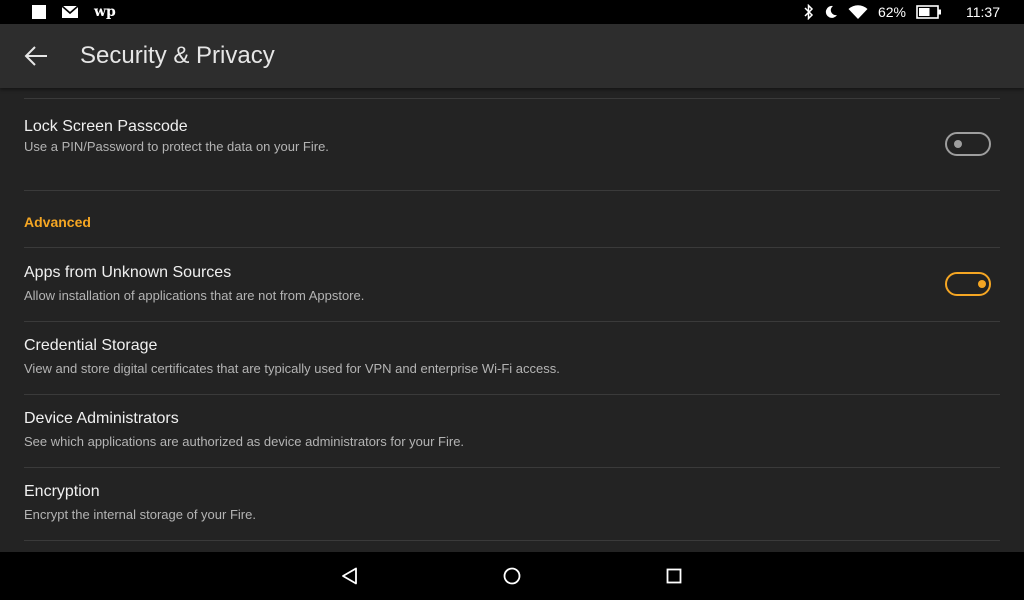 This screenshot has height=600, width=1024. Describe the element at coordinates (968, 284) in the screenshot. I see `apps-unknown-sources-toggle` at that location.